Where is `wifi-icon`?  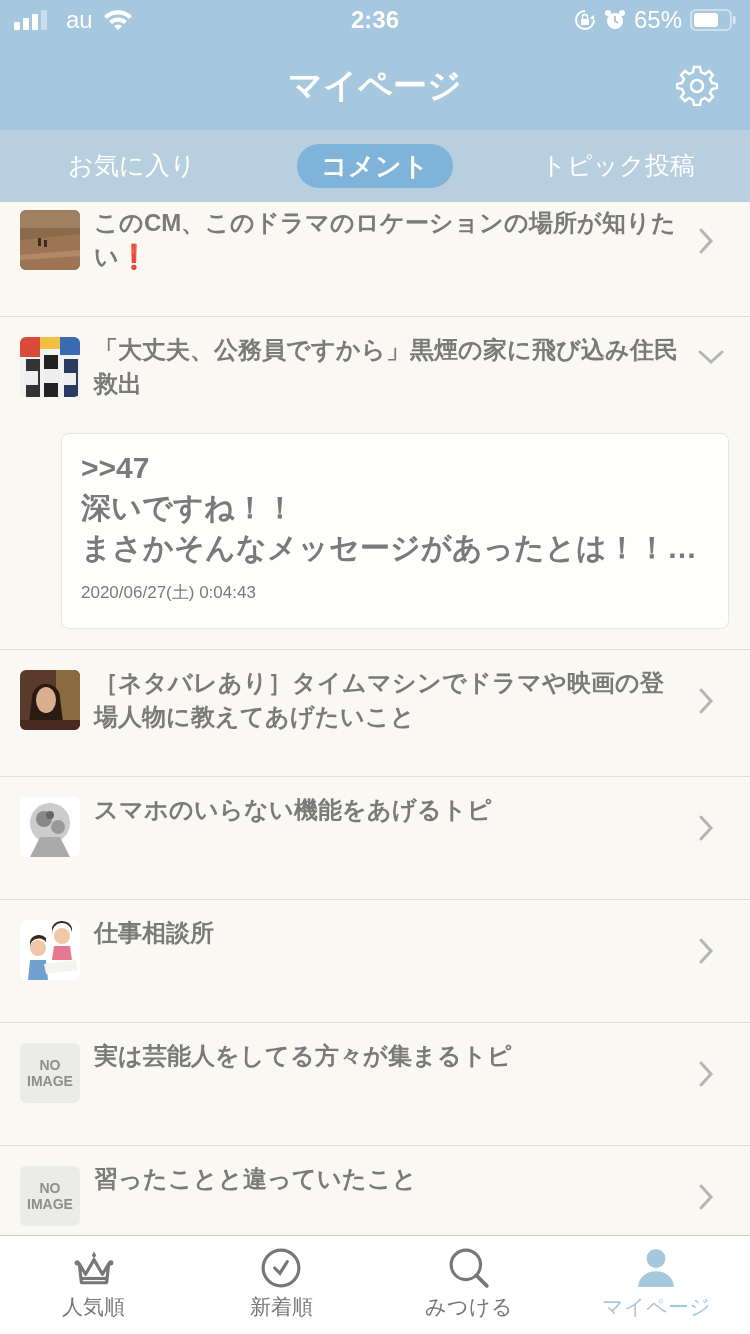
wifi-icon is located at coordinates (117, 20).